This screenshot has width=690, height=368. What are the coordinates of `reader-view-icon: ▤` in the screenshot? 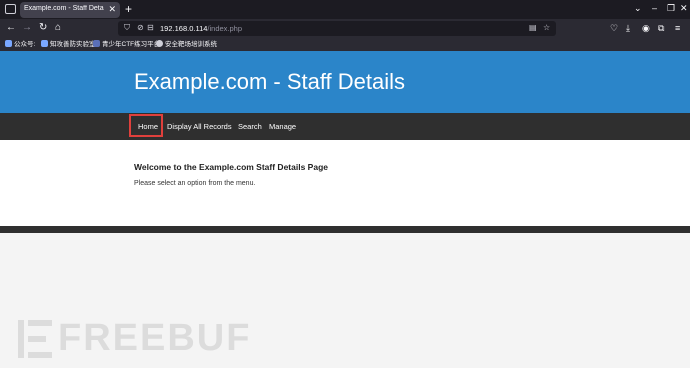 It's located at (533, 27).